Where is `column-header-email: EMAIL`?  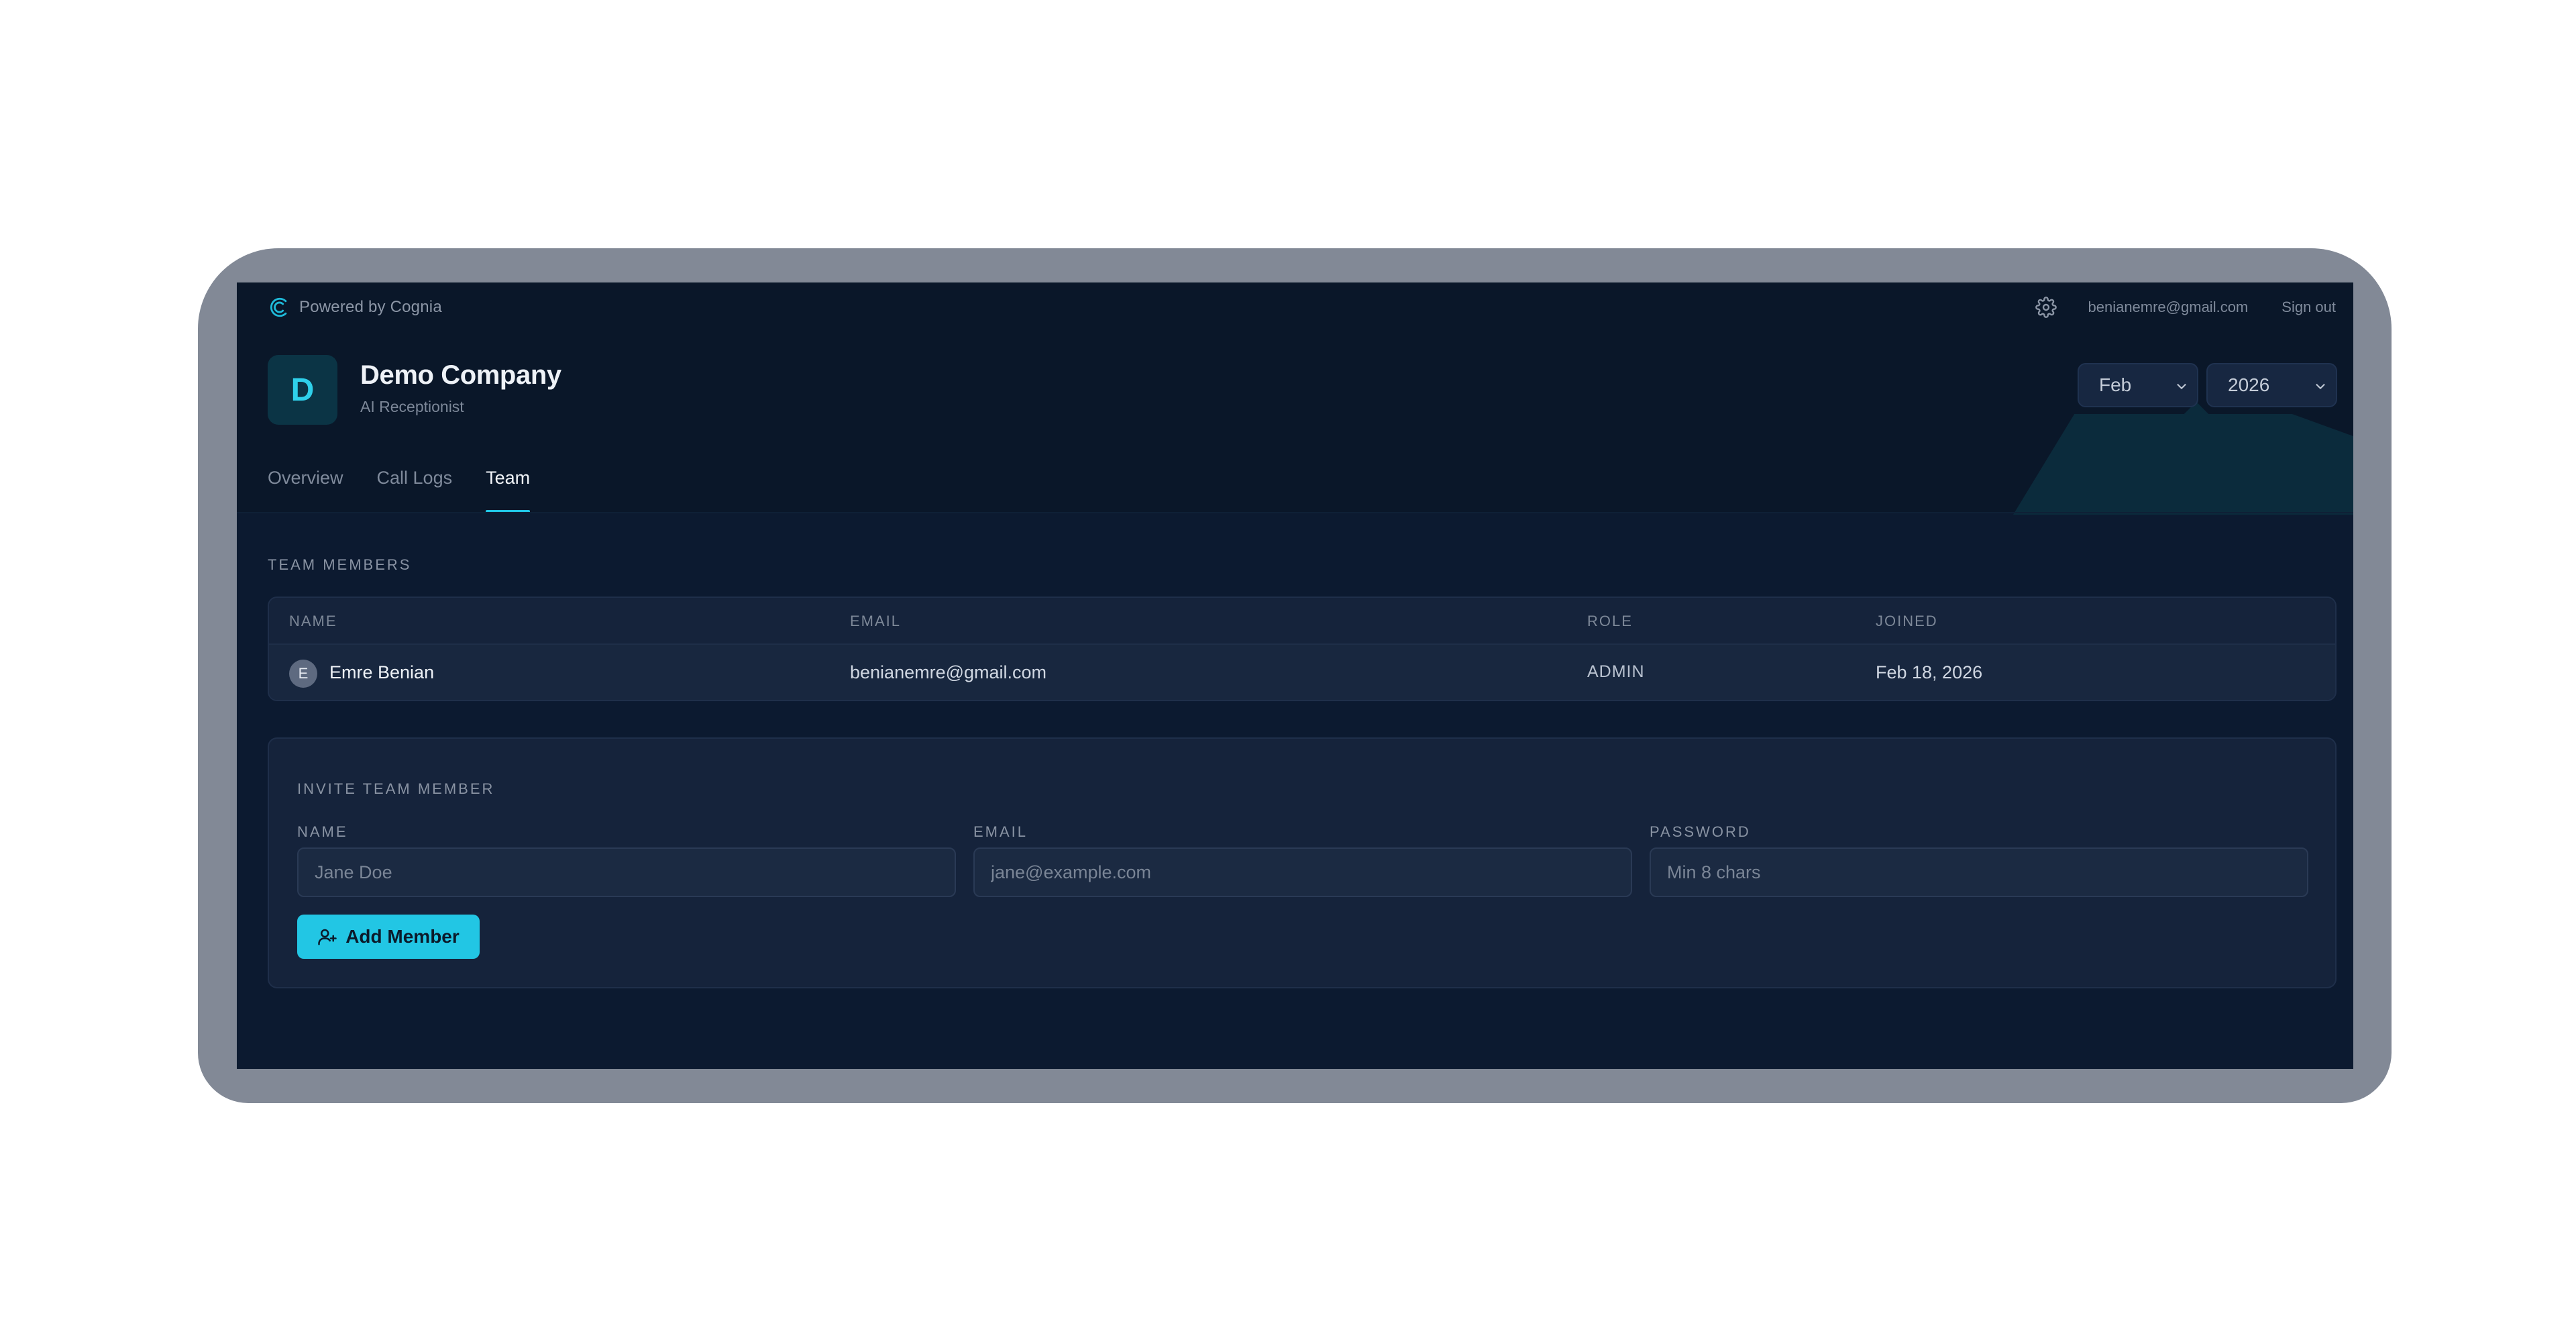 column-header-email: EMAIL is located at coordinates (876, 621).